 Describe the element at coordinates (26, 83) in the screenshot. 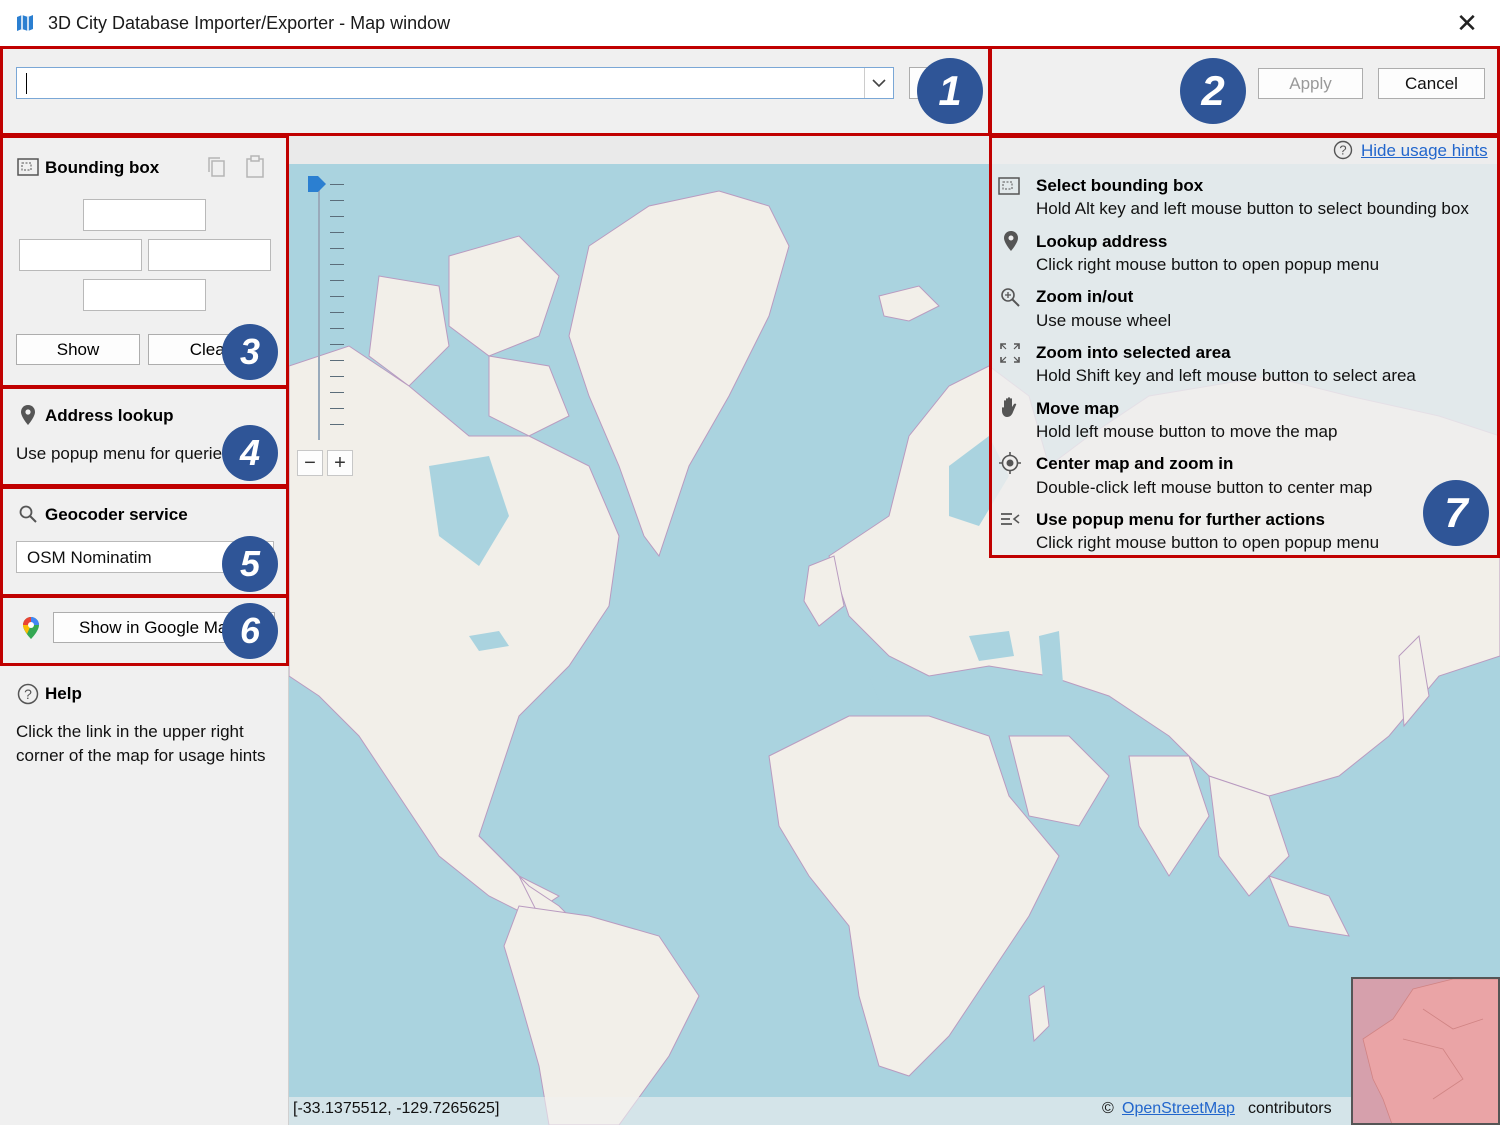

I see `text-caret` at that location.